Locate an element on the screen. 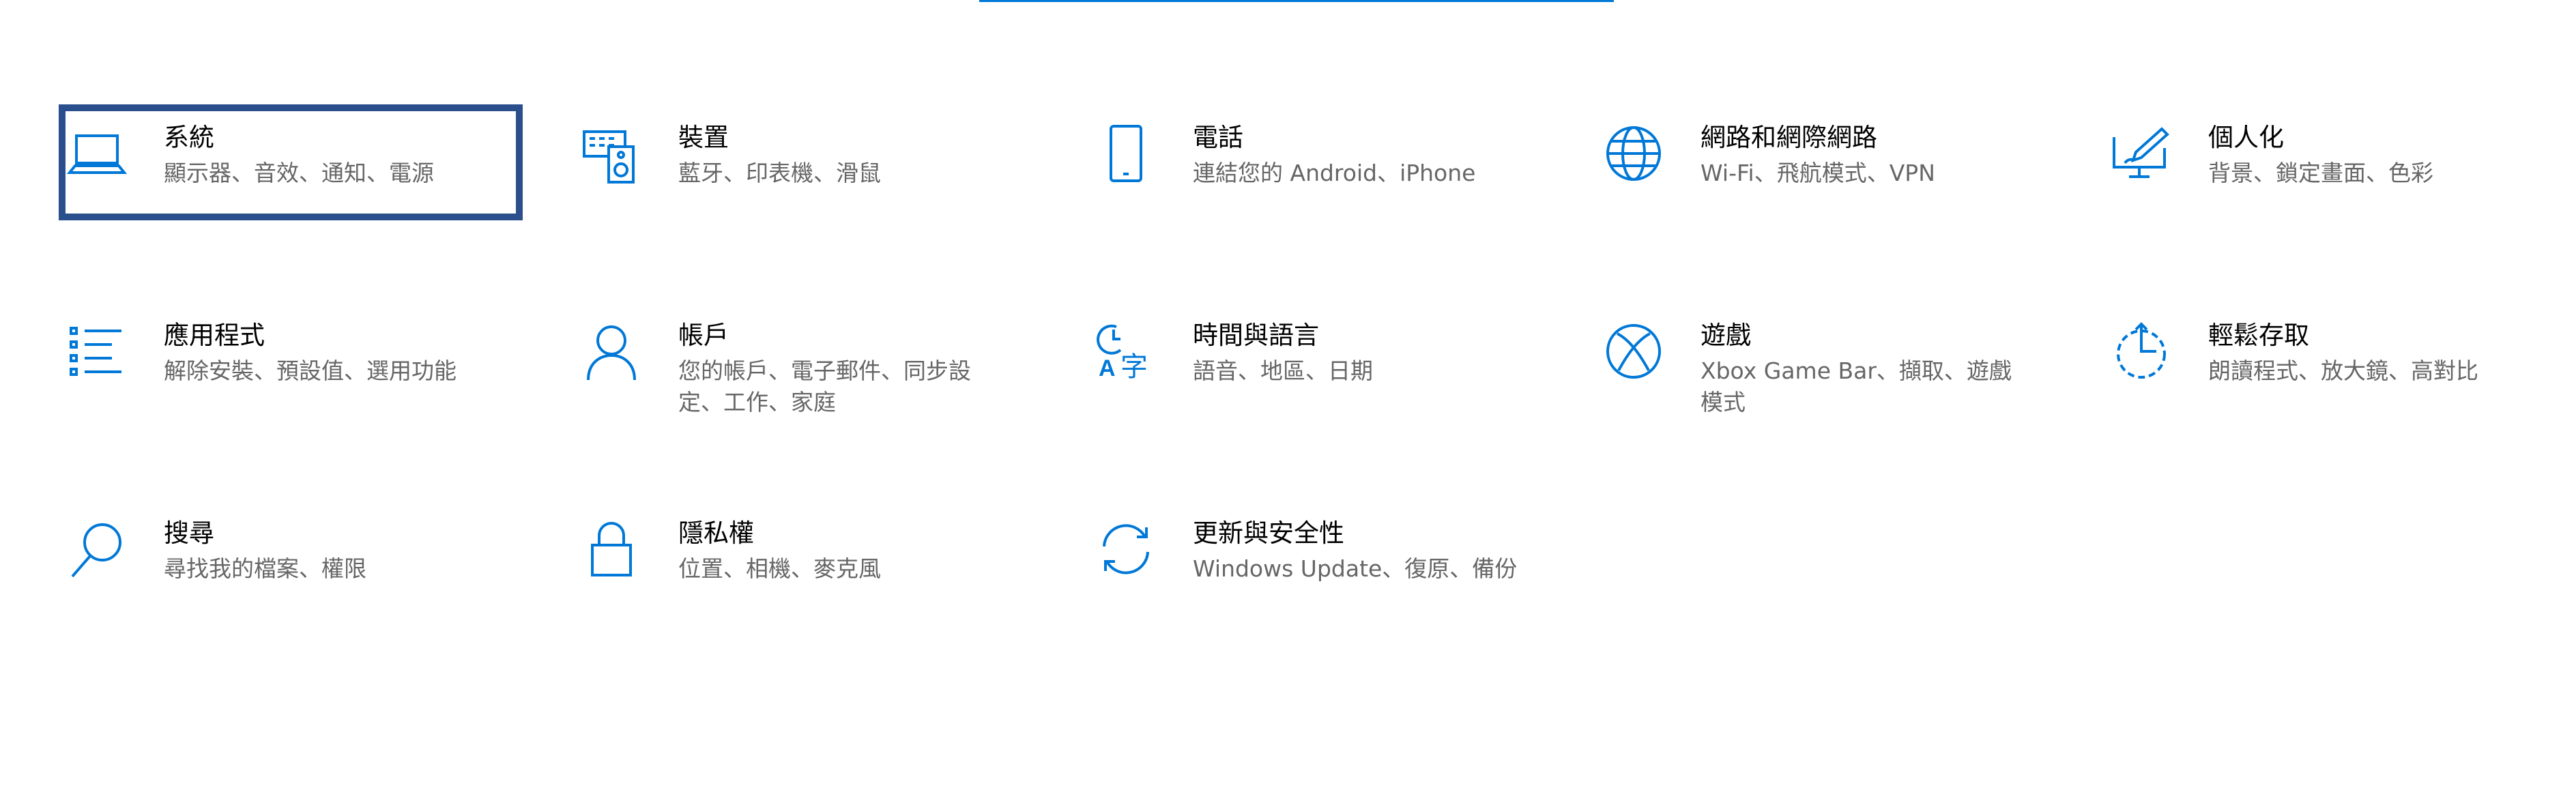  tile-ease-of-access: 輕鬆存取 朗讀程式、放大鏡、高對比 is located at coordinates (2335, 360).